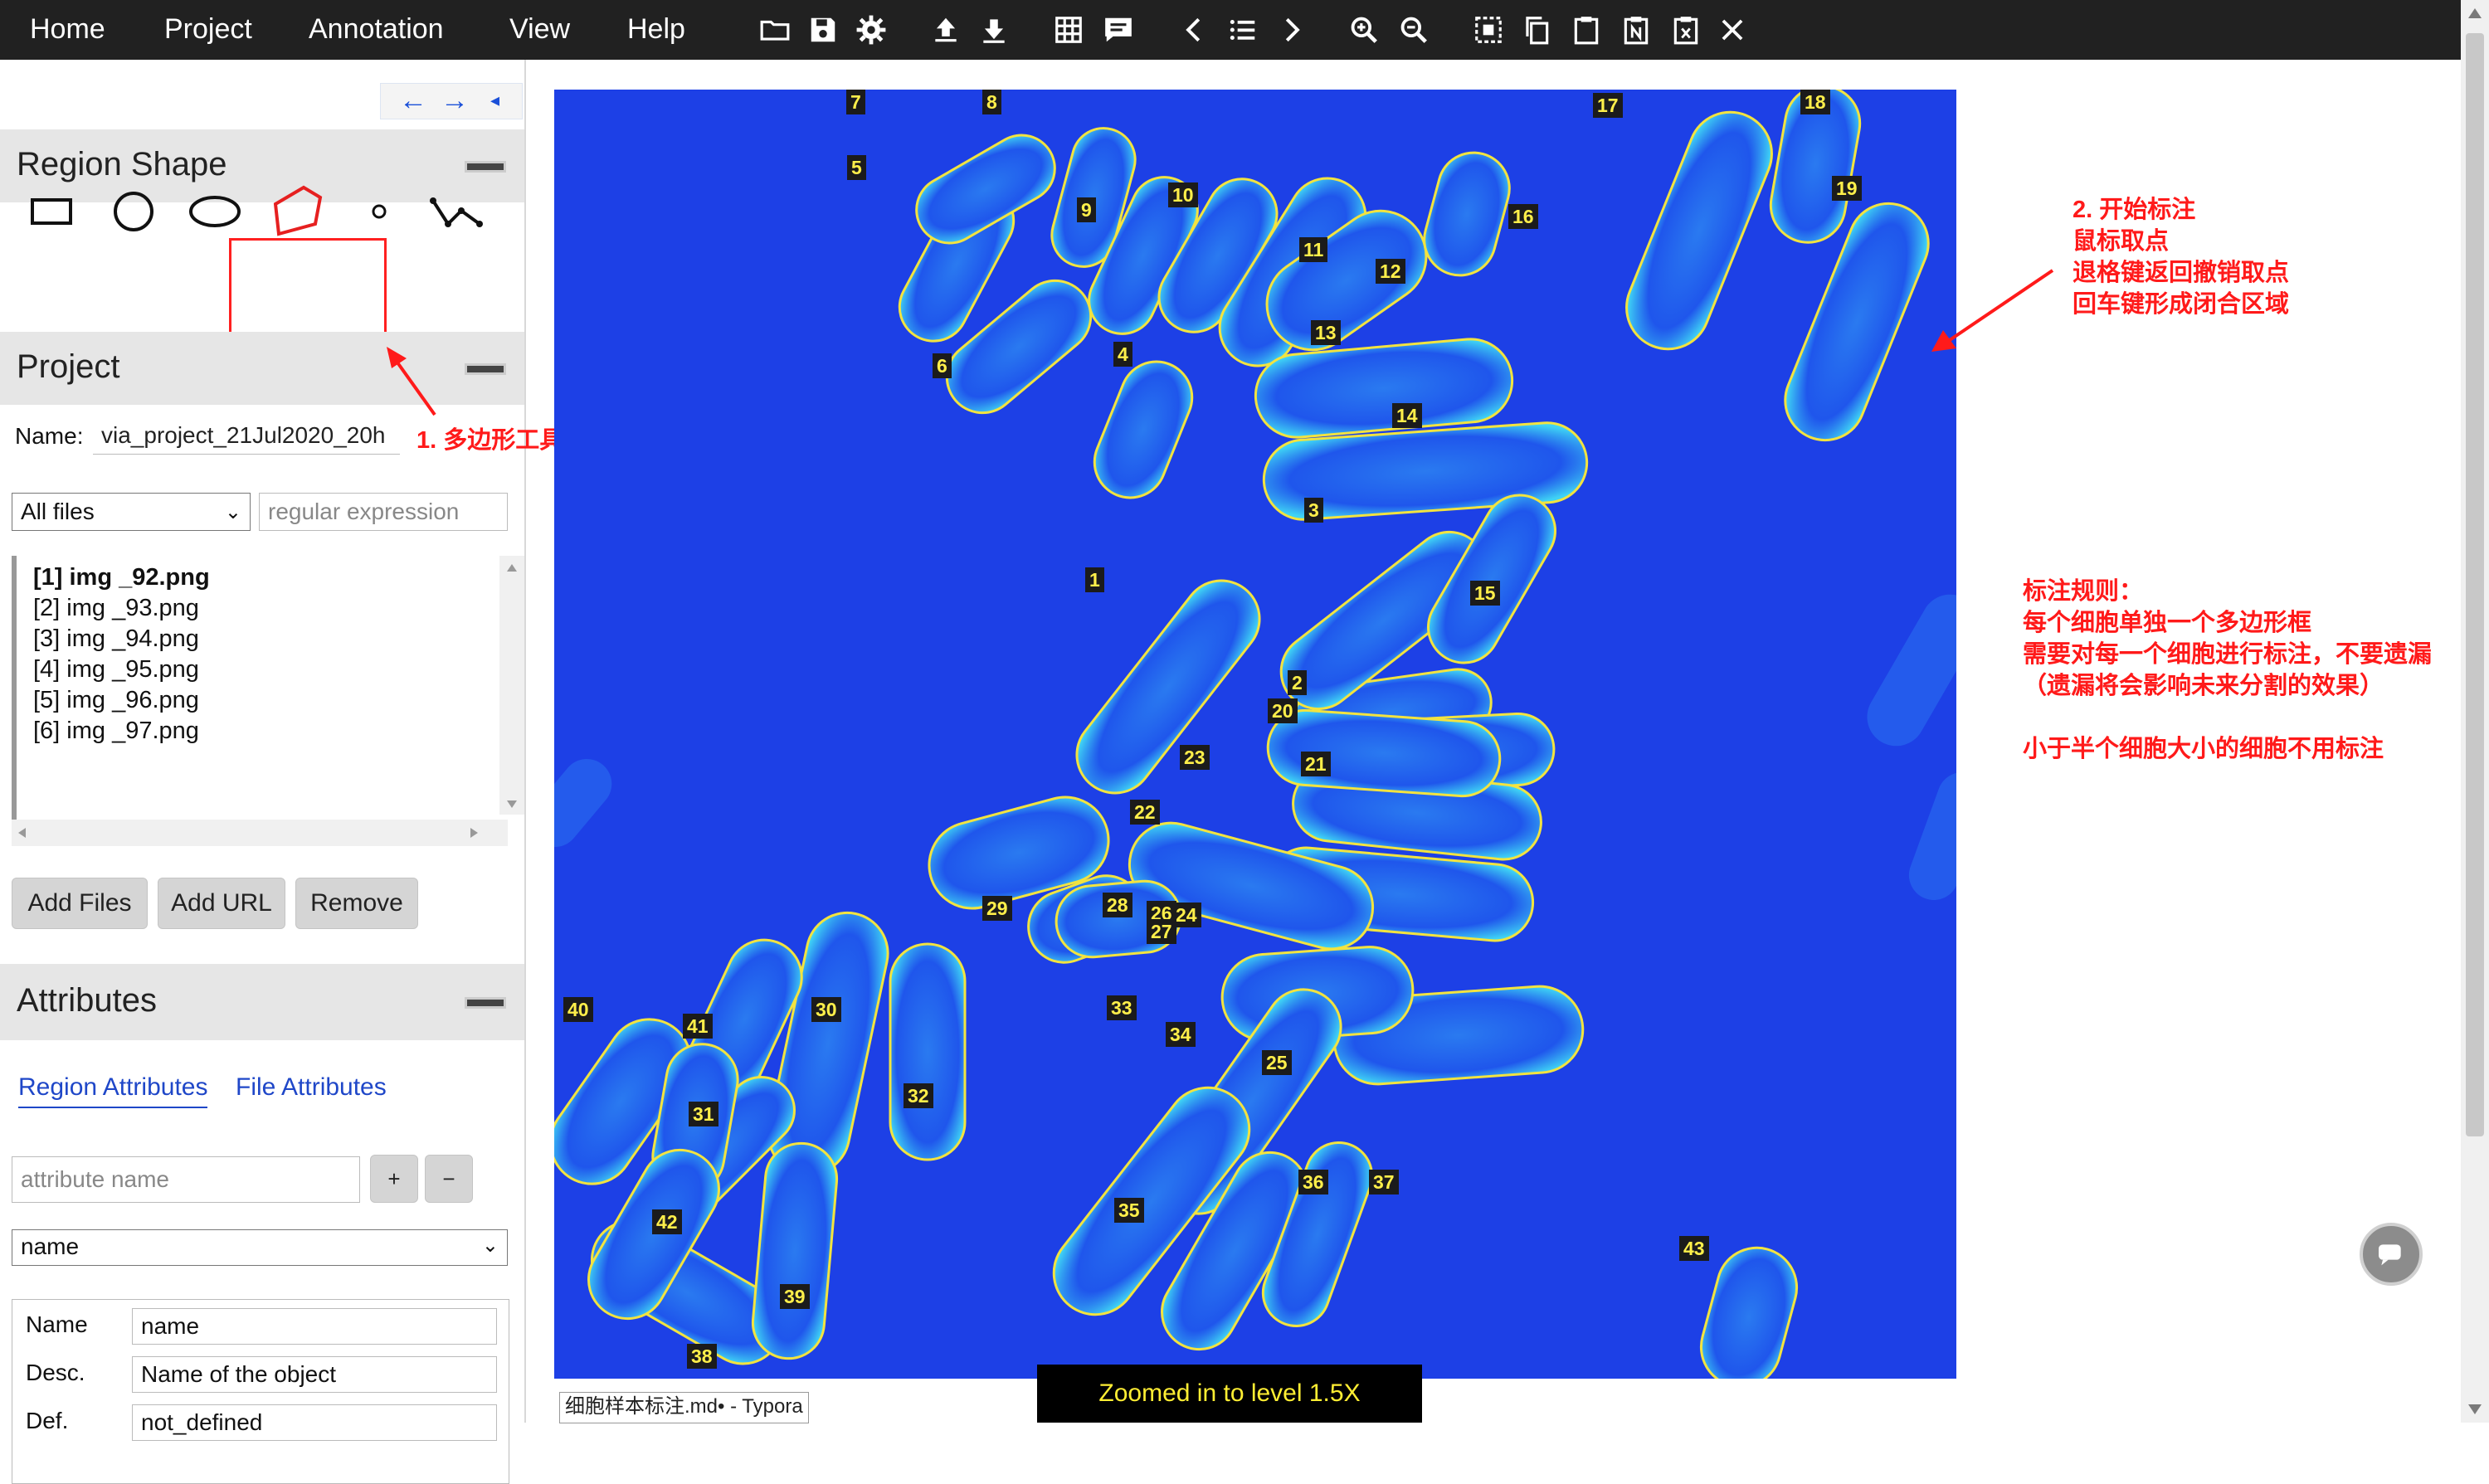  Describe the element at coordinates (311, 1087) in the screenshot. I see `tab-file-attributes: File Attributes` at that location.